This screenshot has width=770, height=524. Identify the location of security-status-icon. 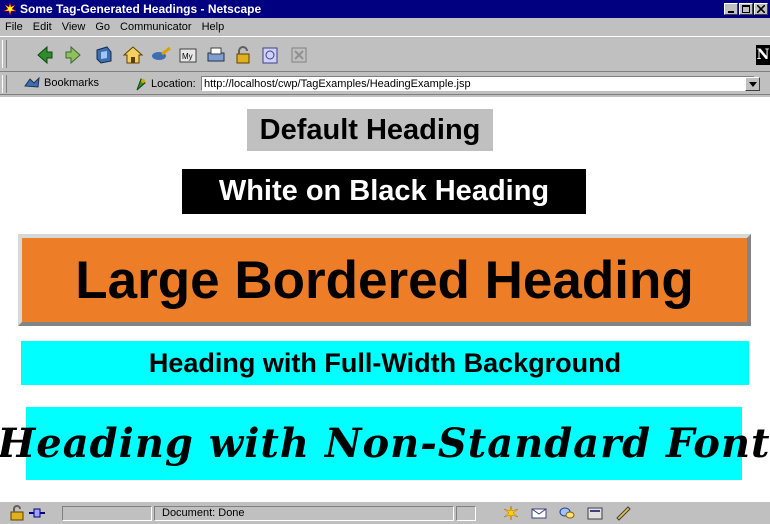
(17, 513).